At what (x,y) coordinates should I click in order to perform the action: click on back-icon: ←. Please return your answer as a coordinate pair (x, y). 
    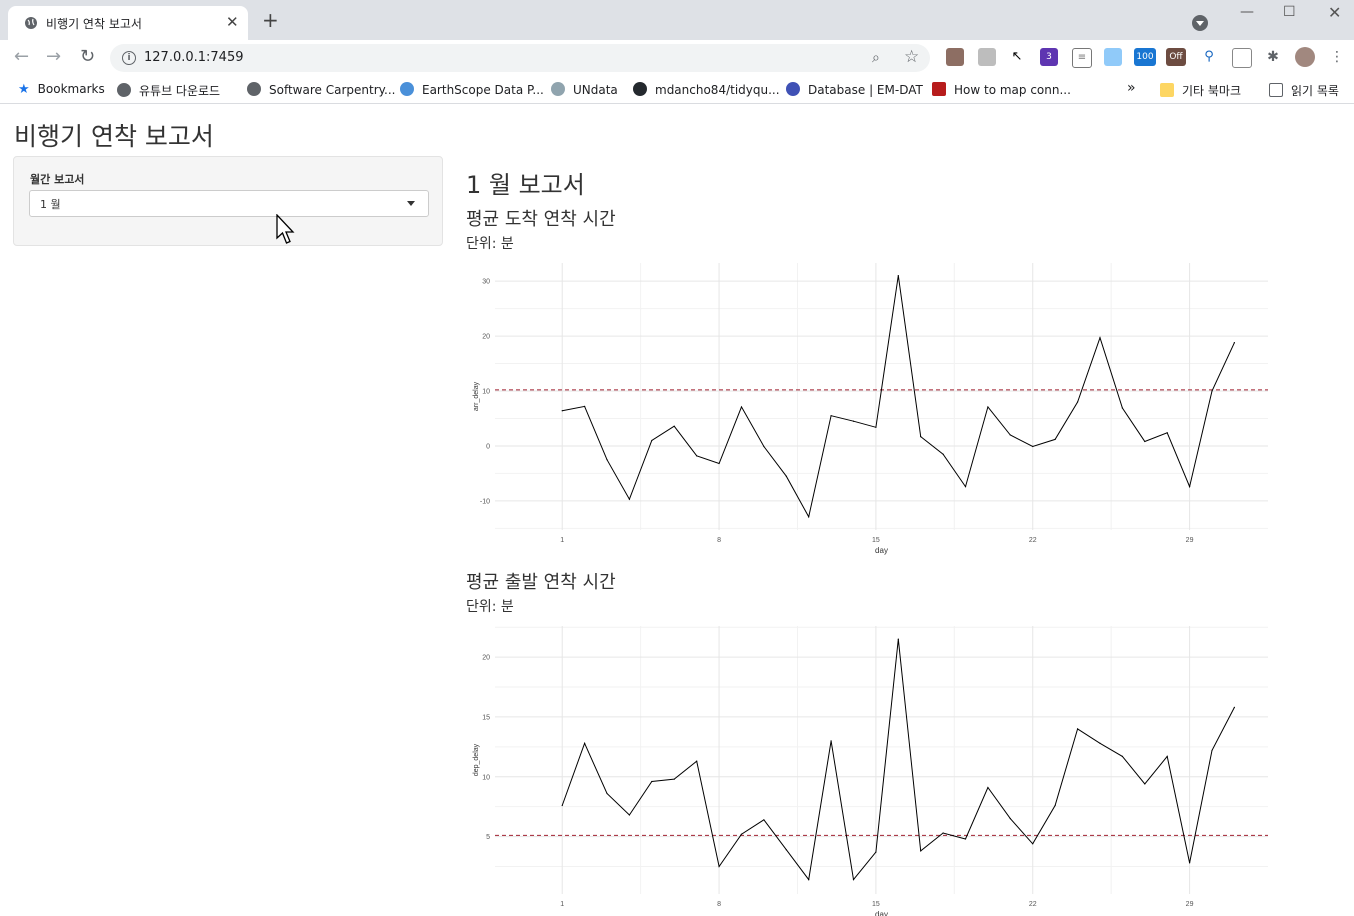
    Looking at the image, I should click on (21, 57).